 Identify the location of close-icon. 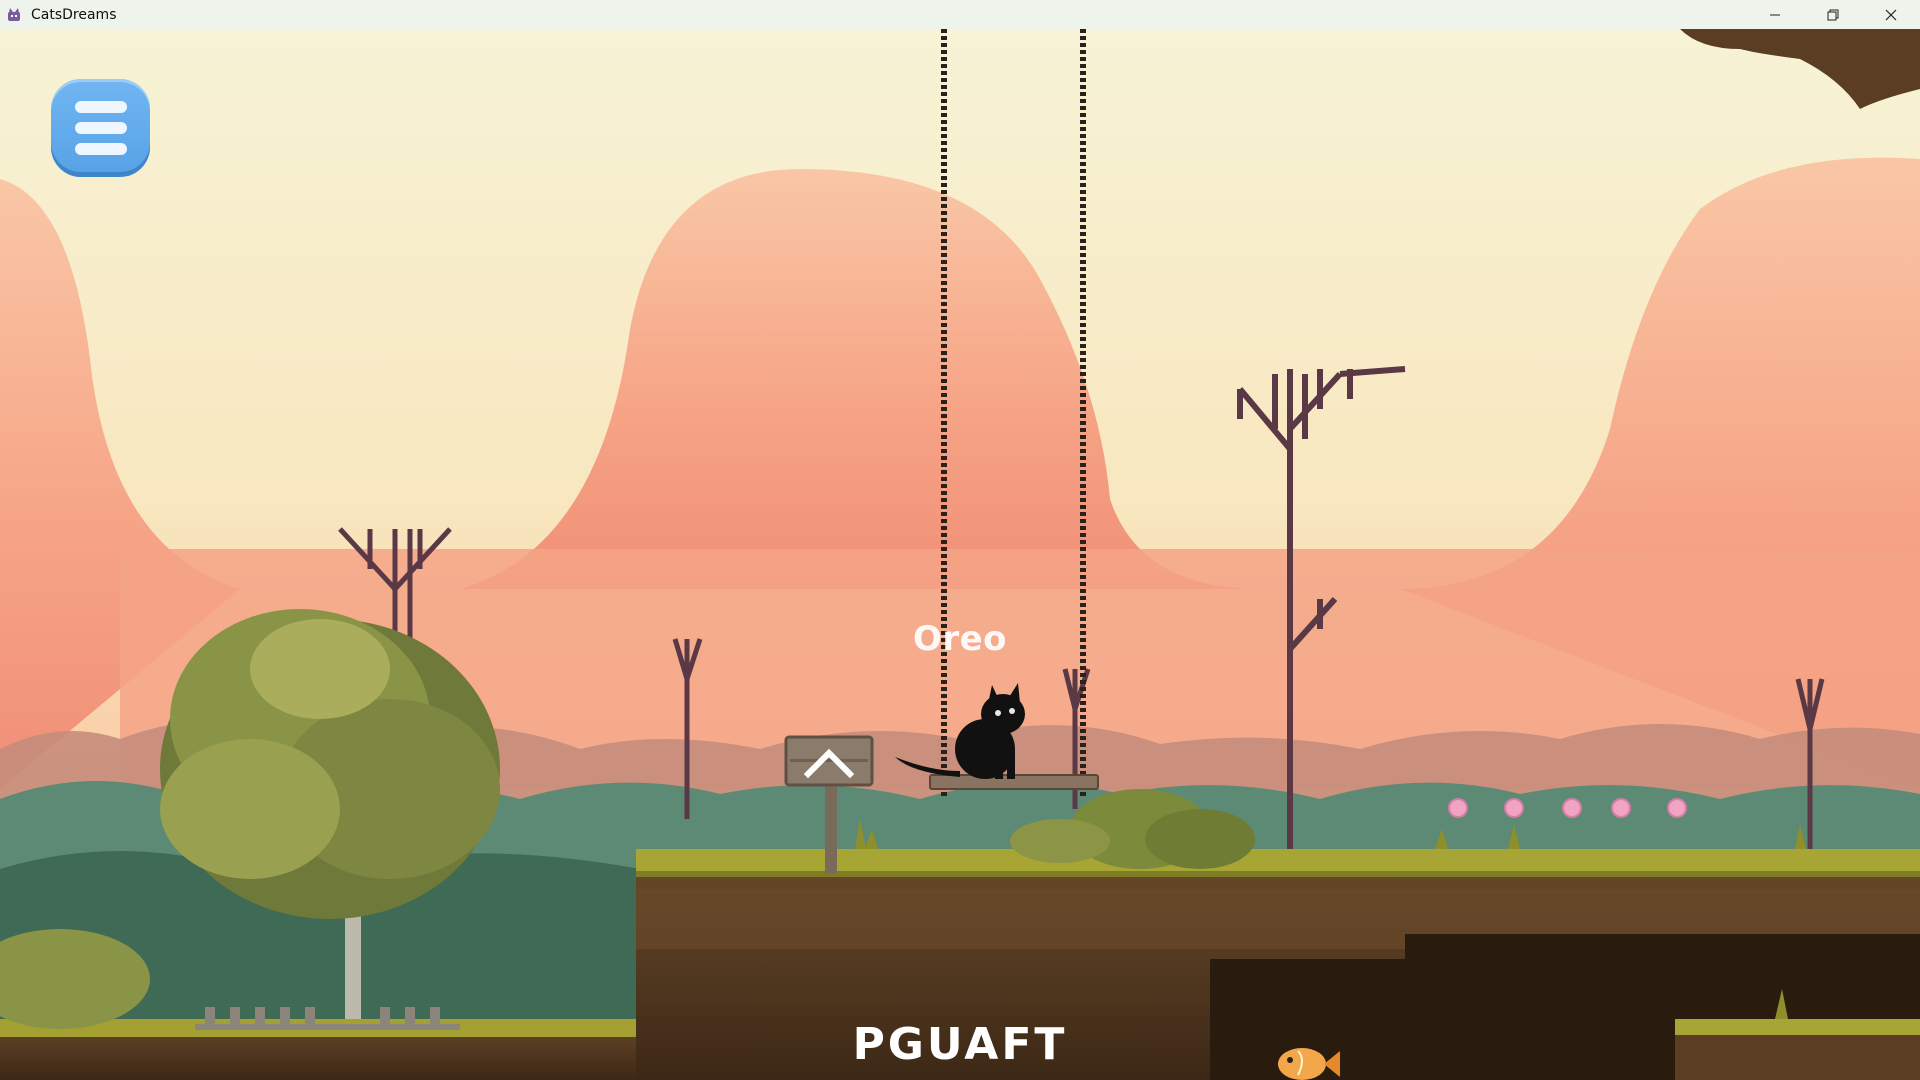
(1891, 14).